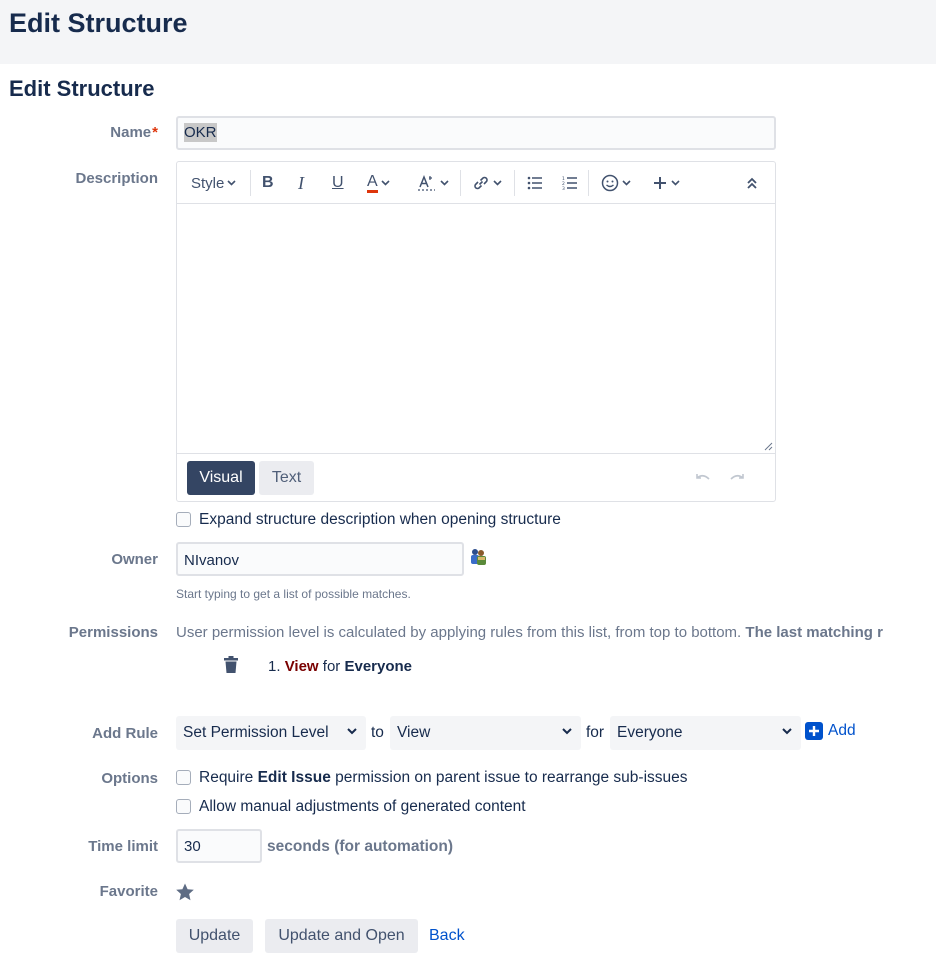  What do you see at coordinates (320, 559) in the screenshot?
I see `owner-input: NIvanov` at bounding box center [320, 559].